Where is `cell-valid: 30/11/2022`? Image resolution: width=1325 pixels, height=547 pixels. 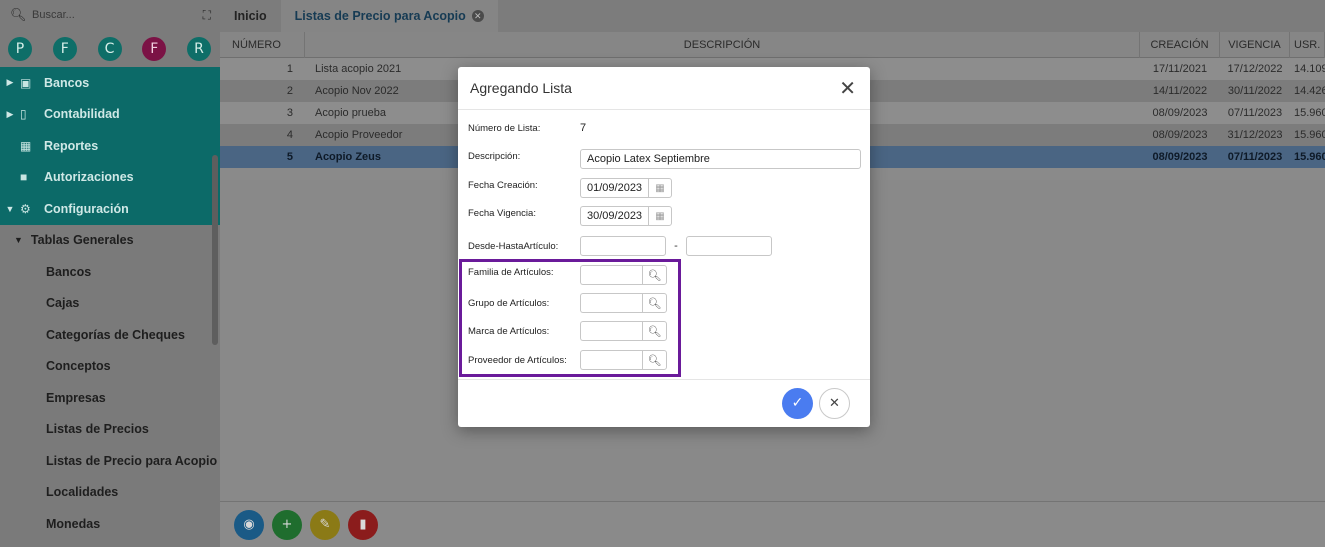 cell-valid: 30/11/2022 is located at coordinates (1255, 91).